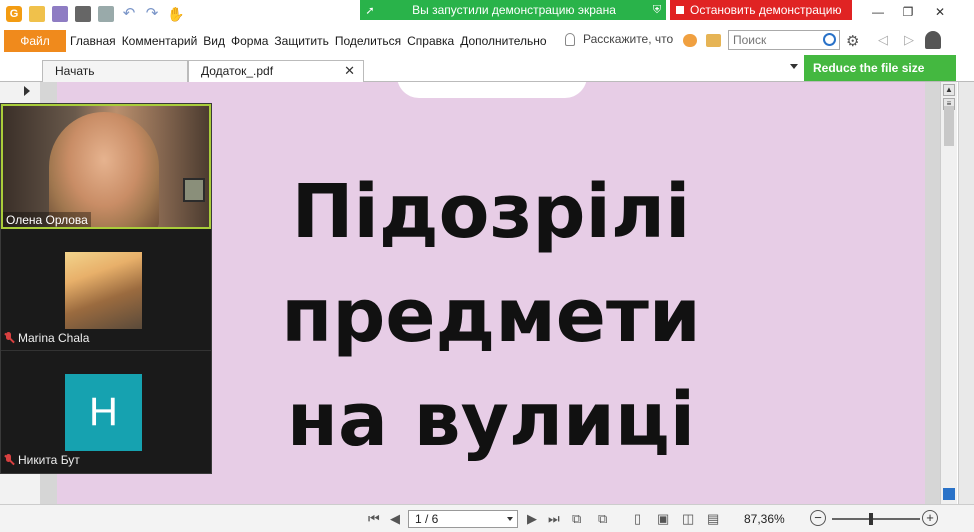 The height and width of the screenshot is (532, 974). I want to click on participant-name: Marina Chala, so click(54, 338).